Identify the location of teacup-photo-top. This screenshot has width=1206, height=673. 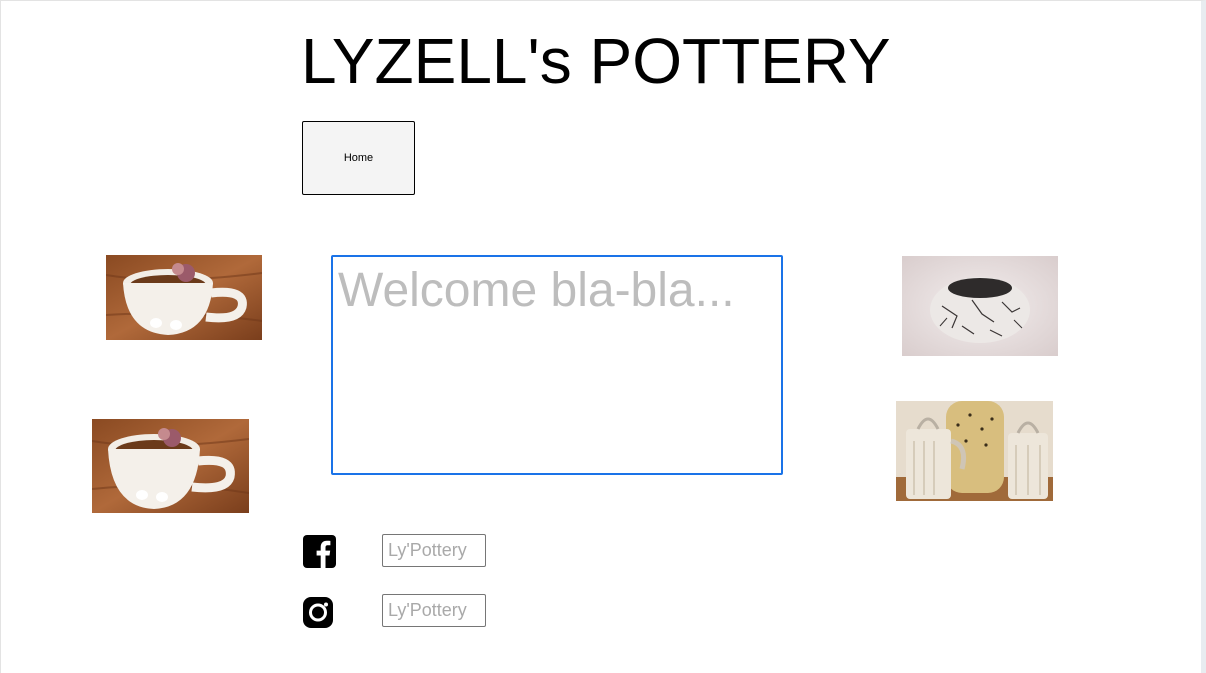
(184, 297).